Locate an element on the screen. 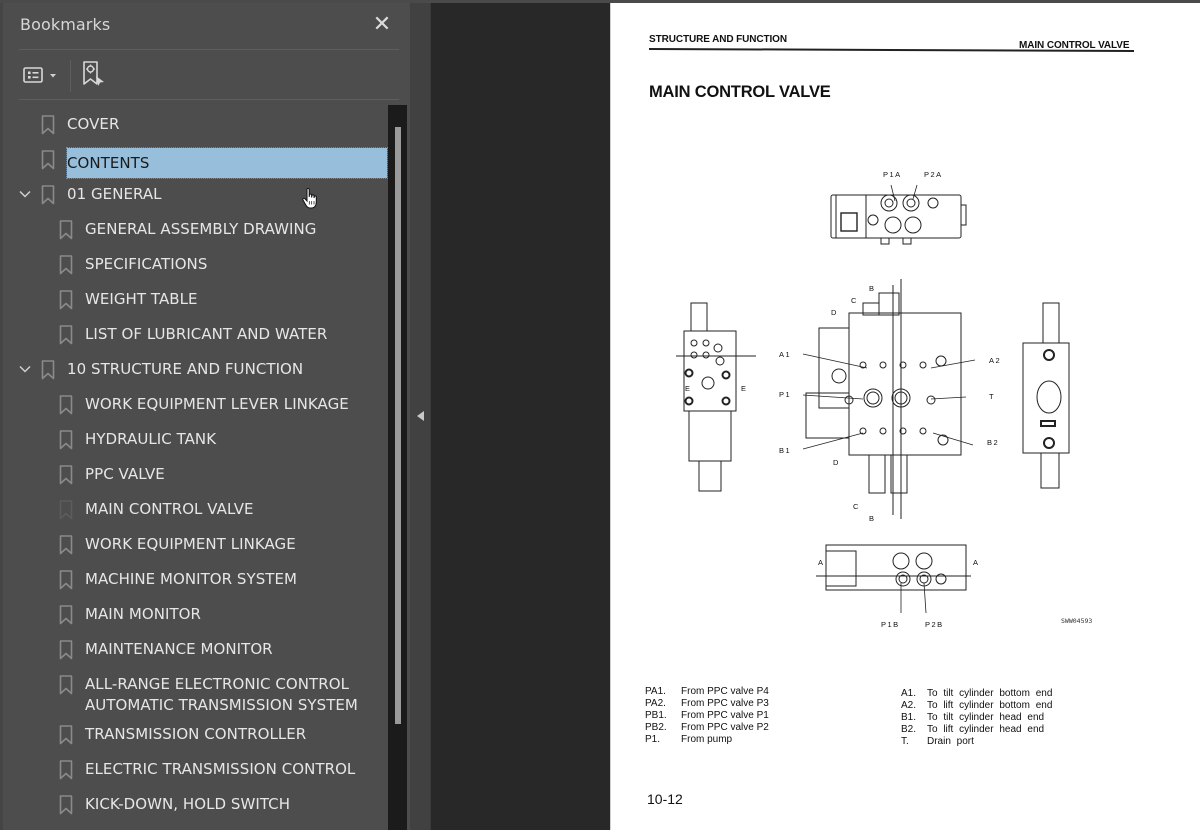 This screenshot has height=830, width=1200. bookmark-item: WORK EQUIPMENT LINKAGE is located at coordinates (195, 544).